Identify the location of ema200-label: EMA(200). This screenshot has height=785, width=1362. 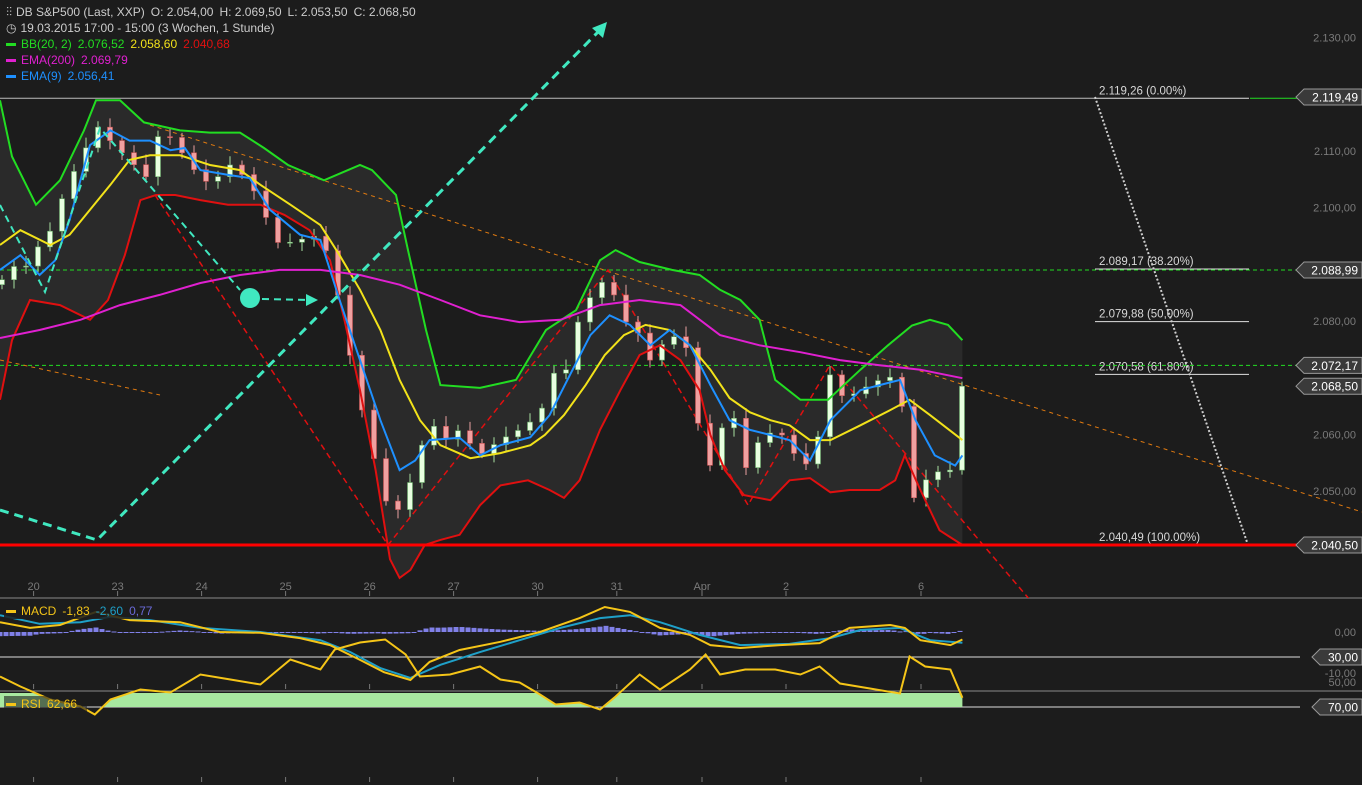
(48, 60).